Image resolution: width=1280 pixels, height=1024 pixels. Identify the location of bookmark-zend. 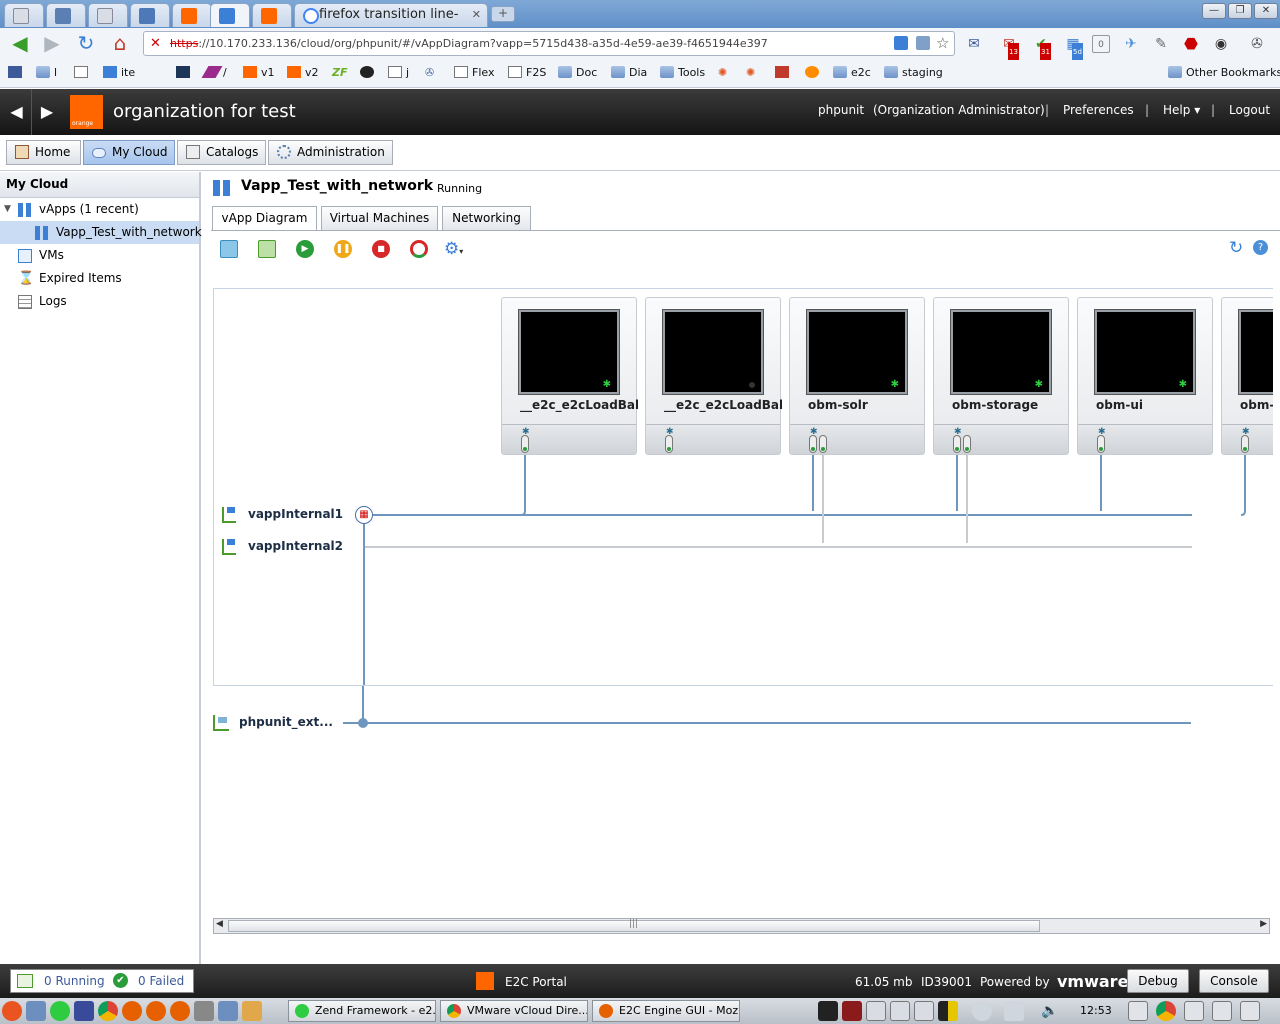
(185, 74).